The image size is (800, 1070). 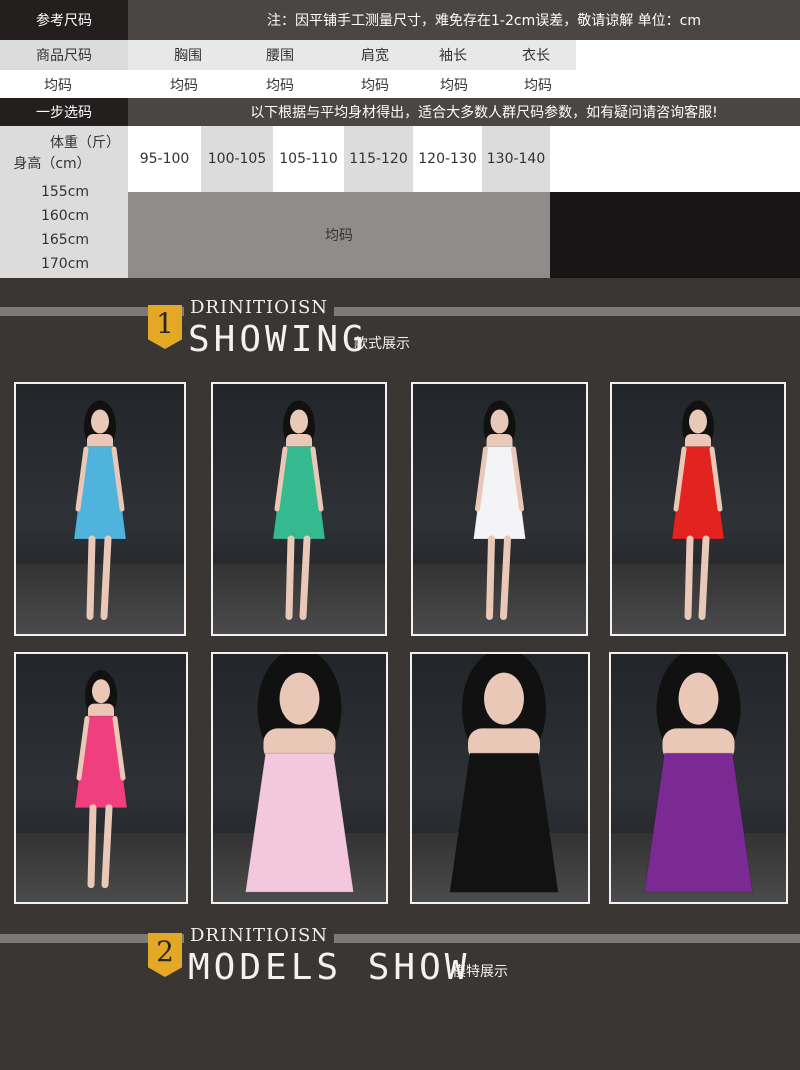 I want to click on product-photo-blue, so click(x=100, y=509).